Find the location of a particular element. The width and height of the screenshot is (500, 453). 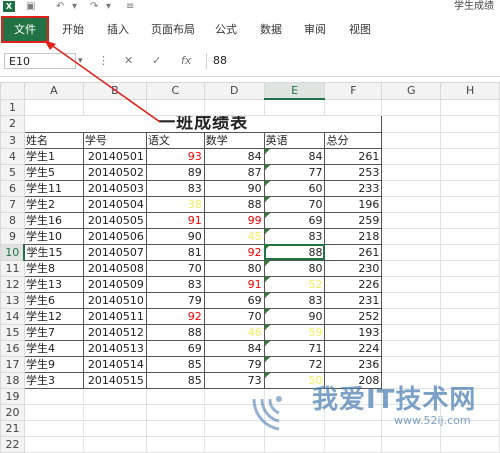

cell-total: 252 is located at coordinates (353, 316).